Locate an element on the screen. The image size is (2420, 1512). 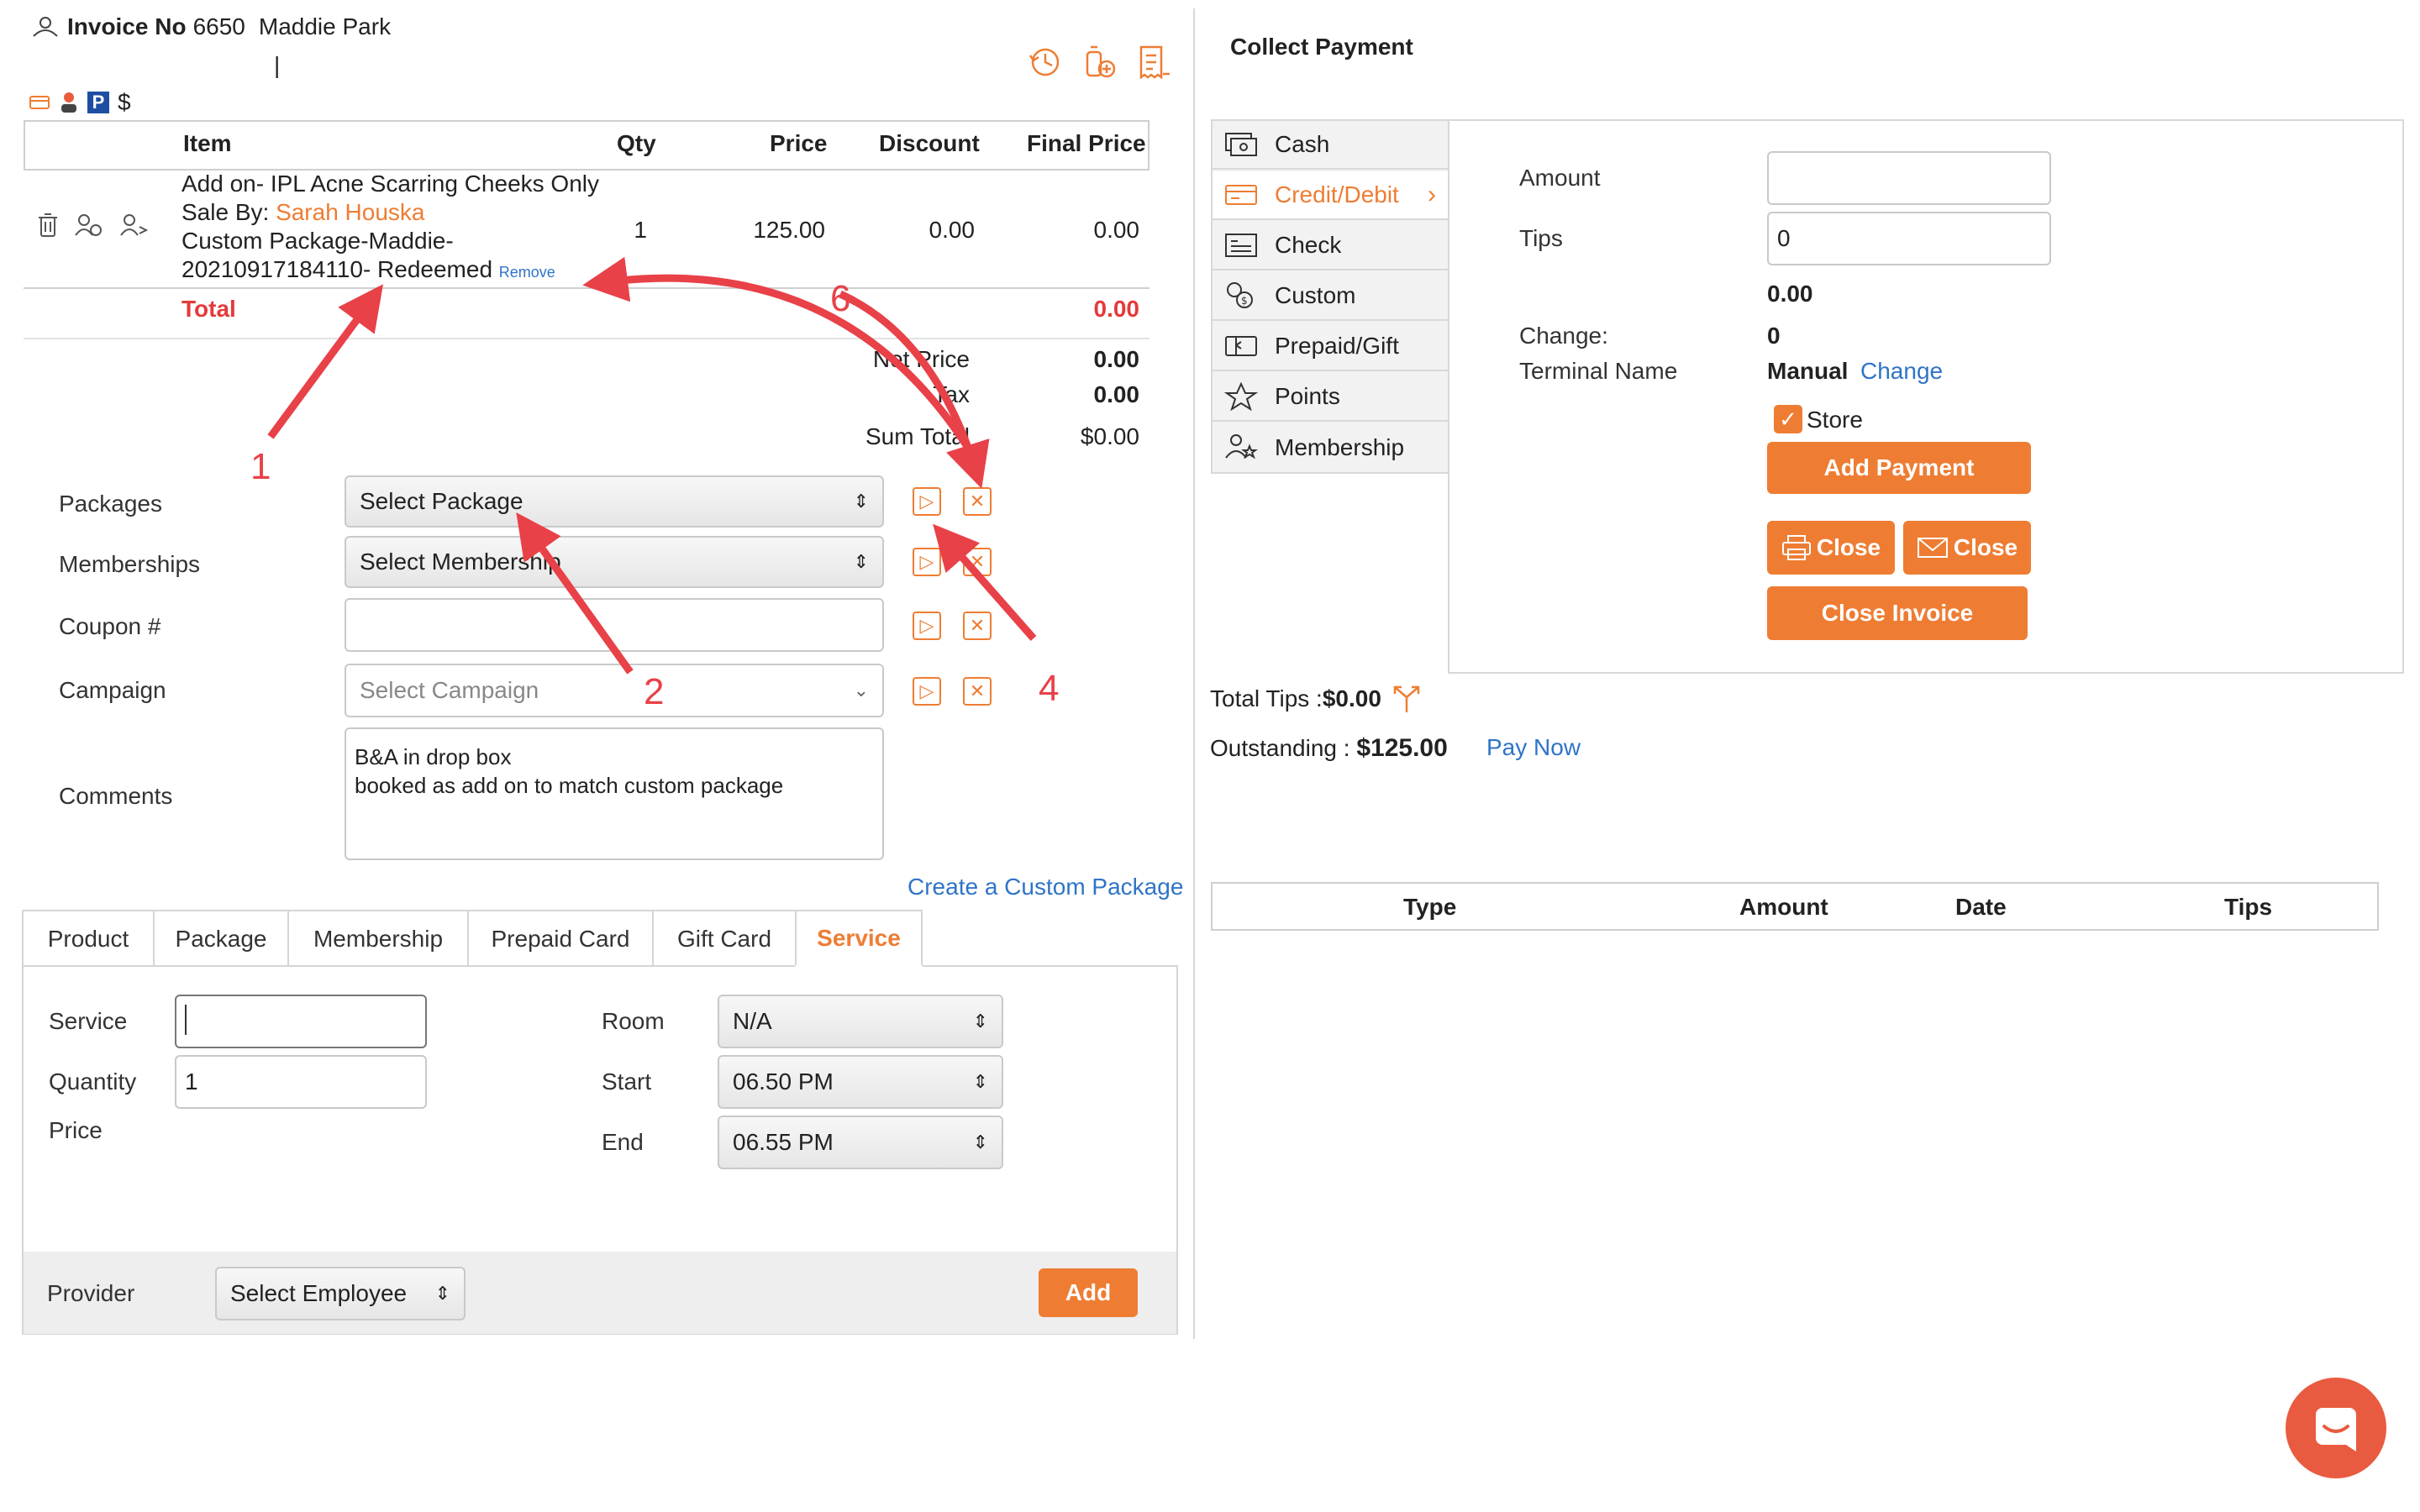
annotation-overlay: 1 2 4 6 is located at coordinates (654, 484).